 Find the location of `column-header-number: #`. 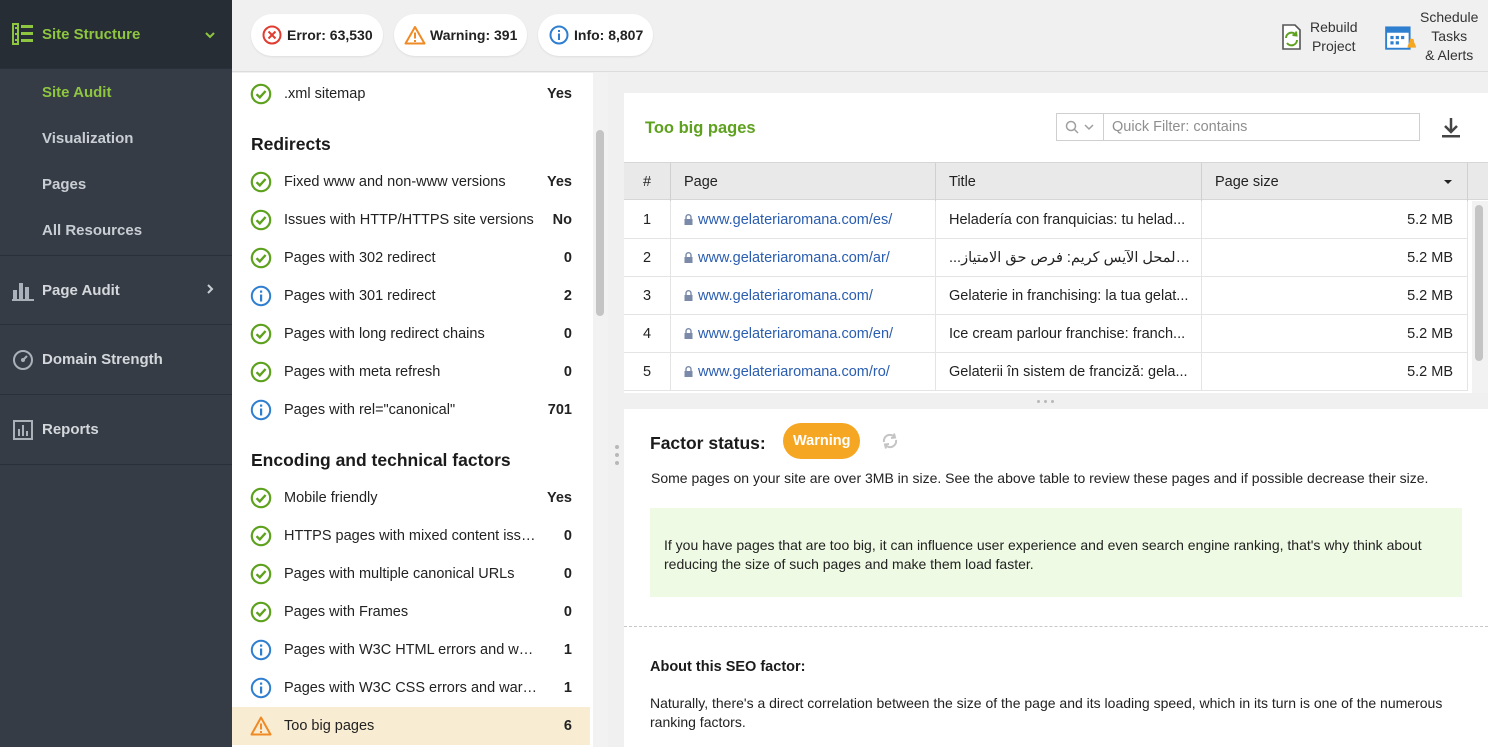

column-header-number: # is located at coordinates (647, 182).